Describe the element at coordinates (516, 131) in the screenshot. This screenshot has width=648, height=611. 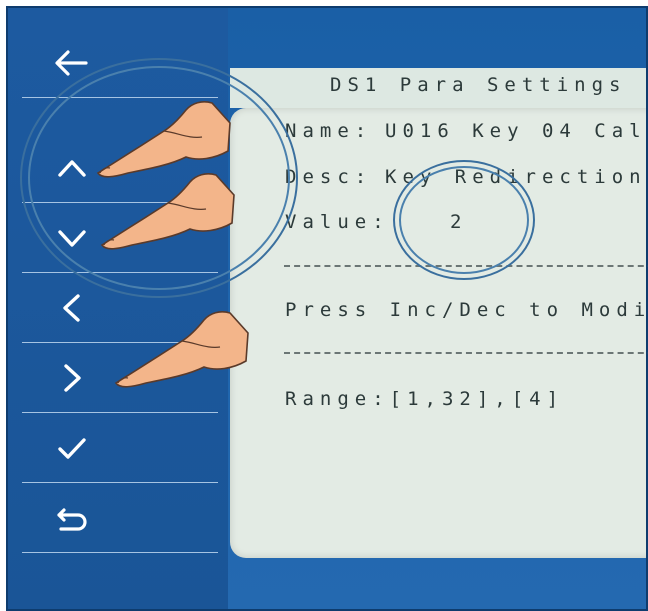
I see `name-value: U016 Key 04 Call` at that location.